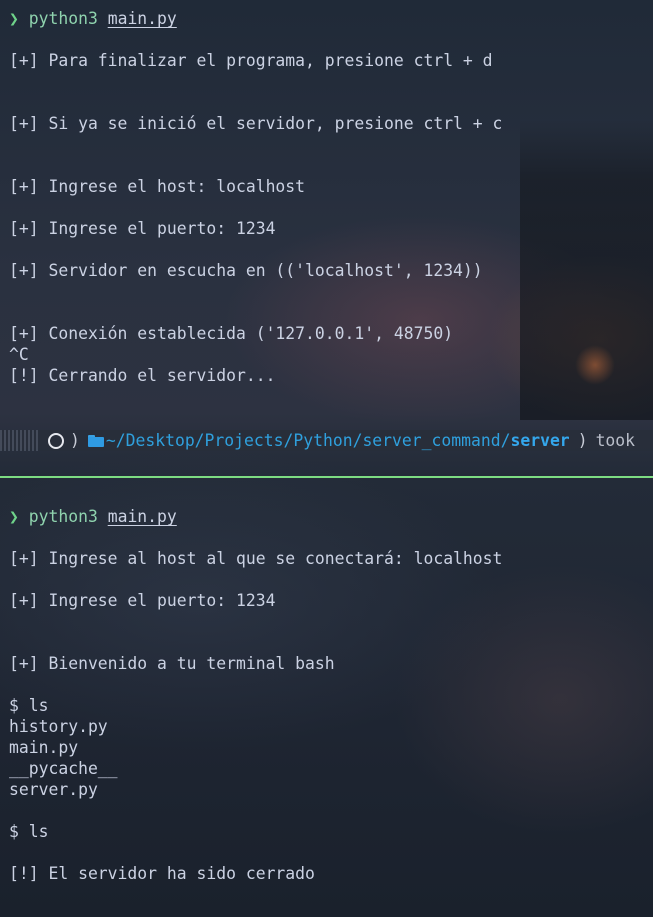 The height and width of the screenshot is (917, 653). Describe the element at coordinates (63, 768) in the screenshot. I see `file-listing-item: __pycache__` at that location.